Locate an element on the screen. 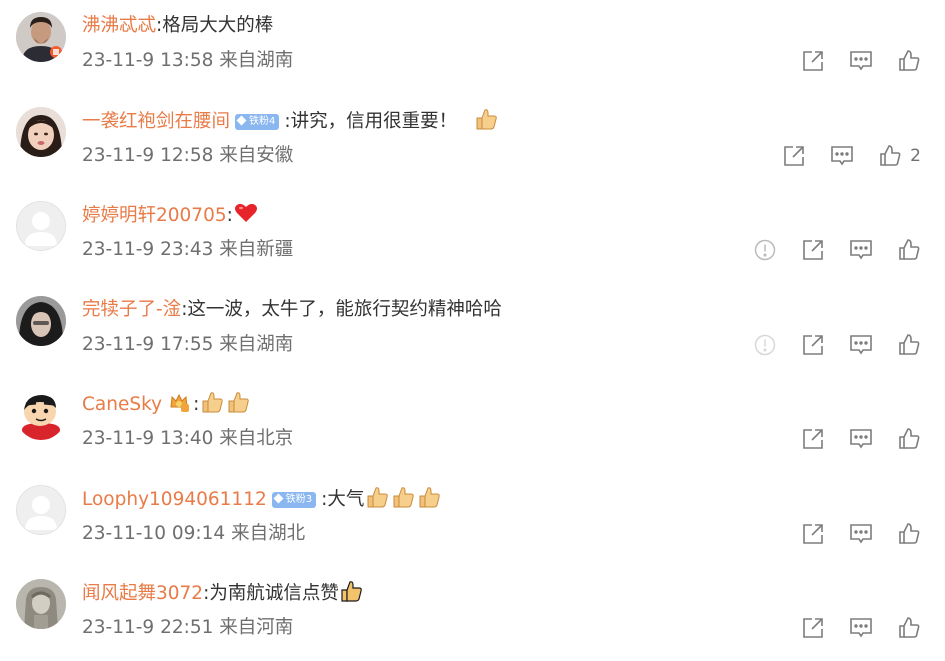  comment-time: 23-11-10 09:14 is located at coordinates (154, 533).